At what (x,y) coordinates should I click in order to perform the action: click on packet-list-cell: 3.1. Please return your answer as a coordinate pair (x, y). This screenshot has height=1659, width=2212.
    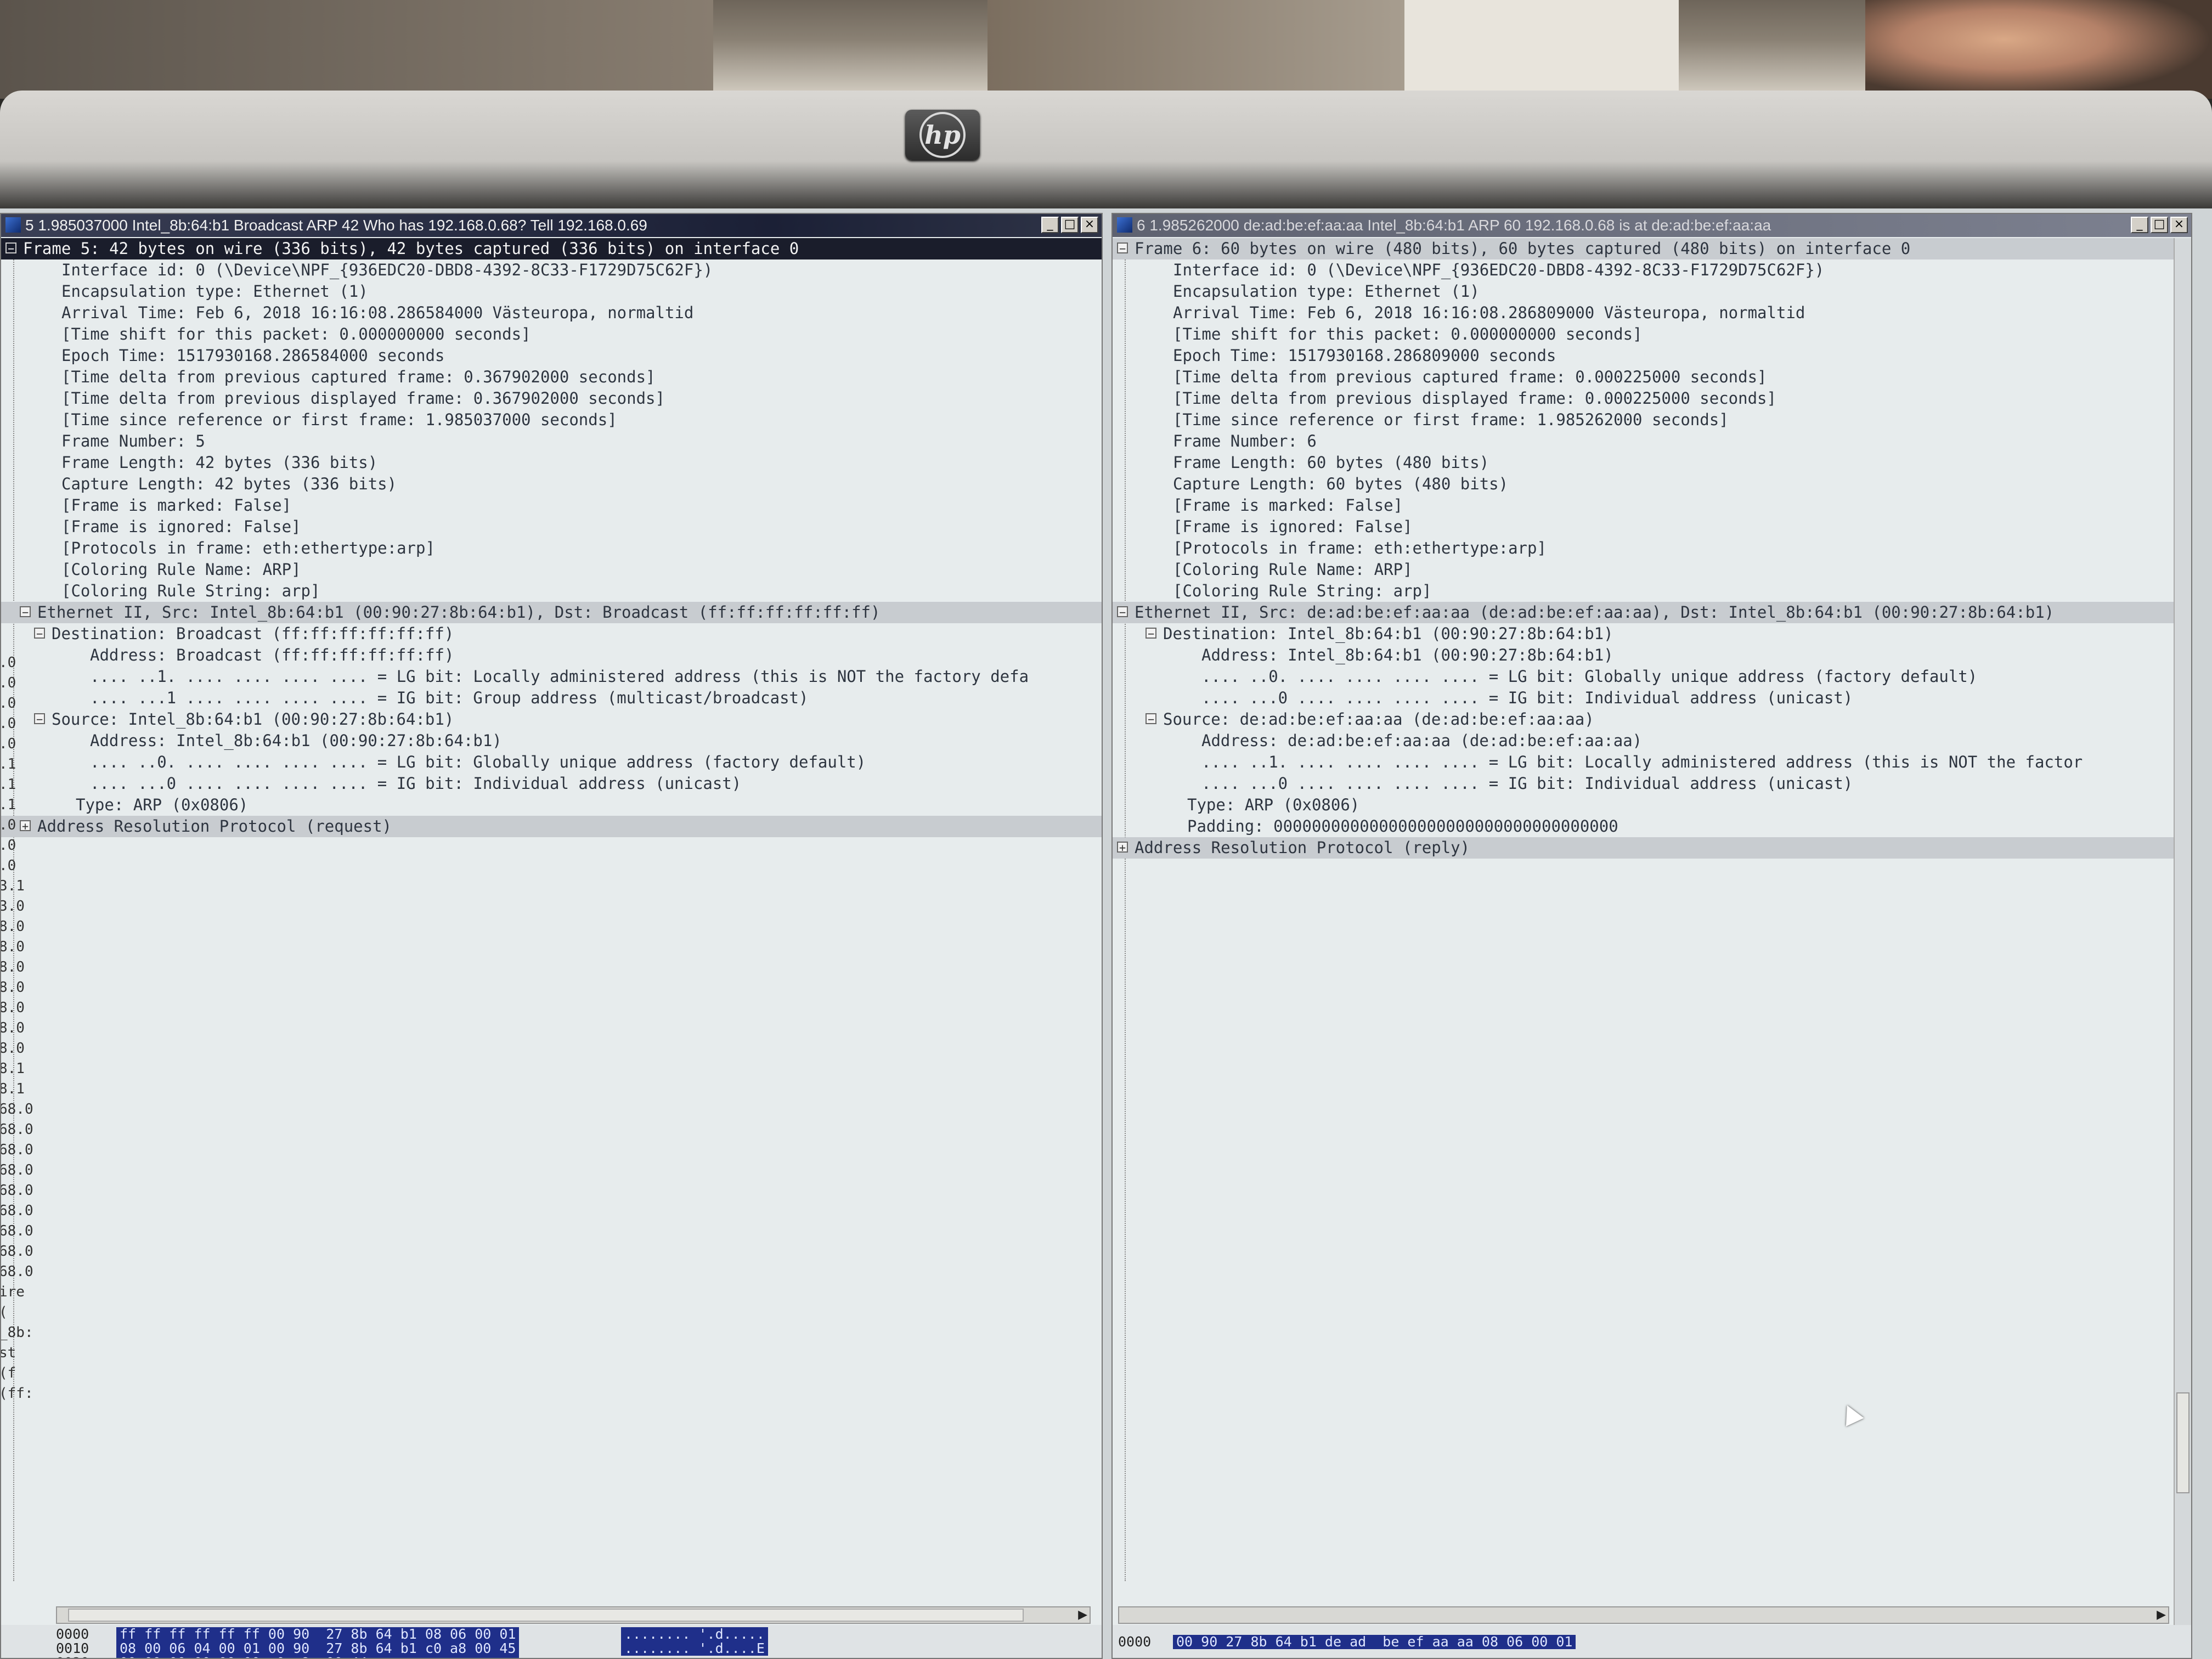
    Looking at the image, I should click on (13, 886).